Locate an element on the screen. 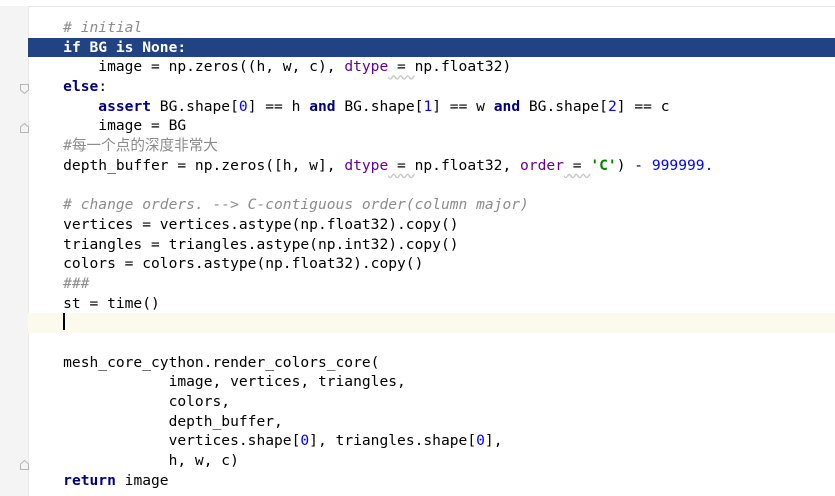 This screenshot has width=835, height=496. editor-top-border is located at coordinates (417, 3).